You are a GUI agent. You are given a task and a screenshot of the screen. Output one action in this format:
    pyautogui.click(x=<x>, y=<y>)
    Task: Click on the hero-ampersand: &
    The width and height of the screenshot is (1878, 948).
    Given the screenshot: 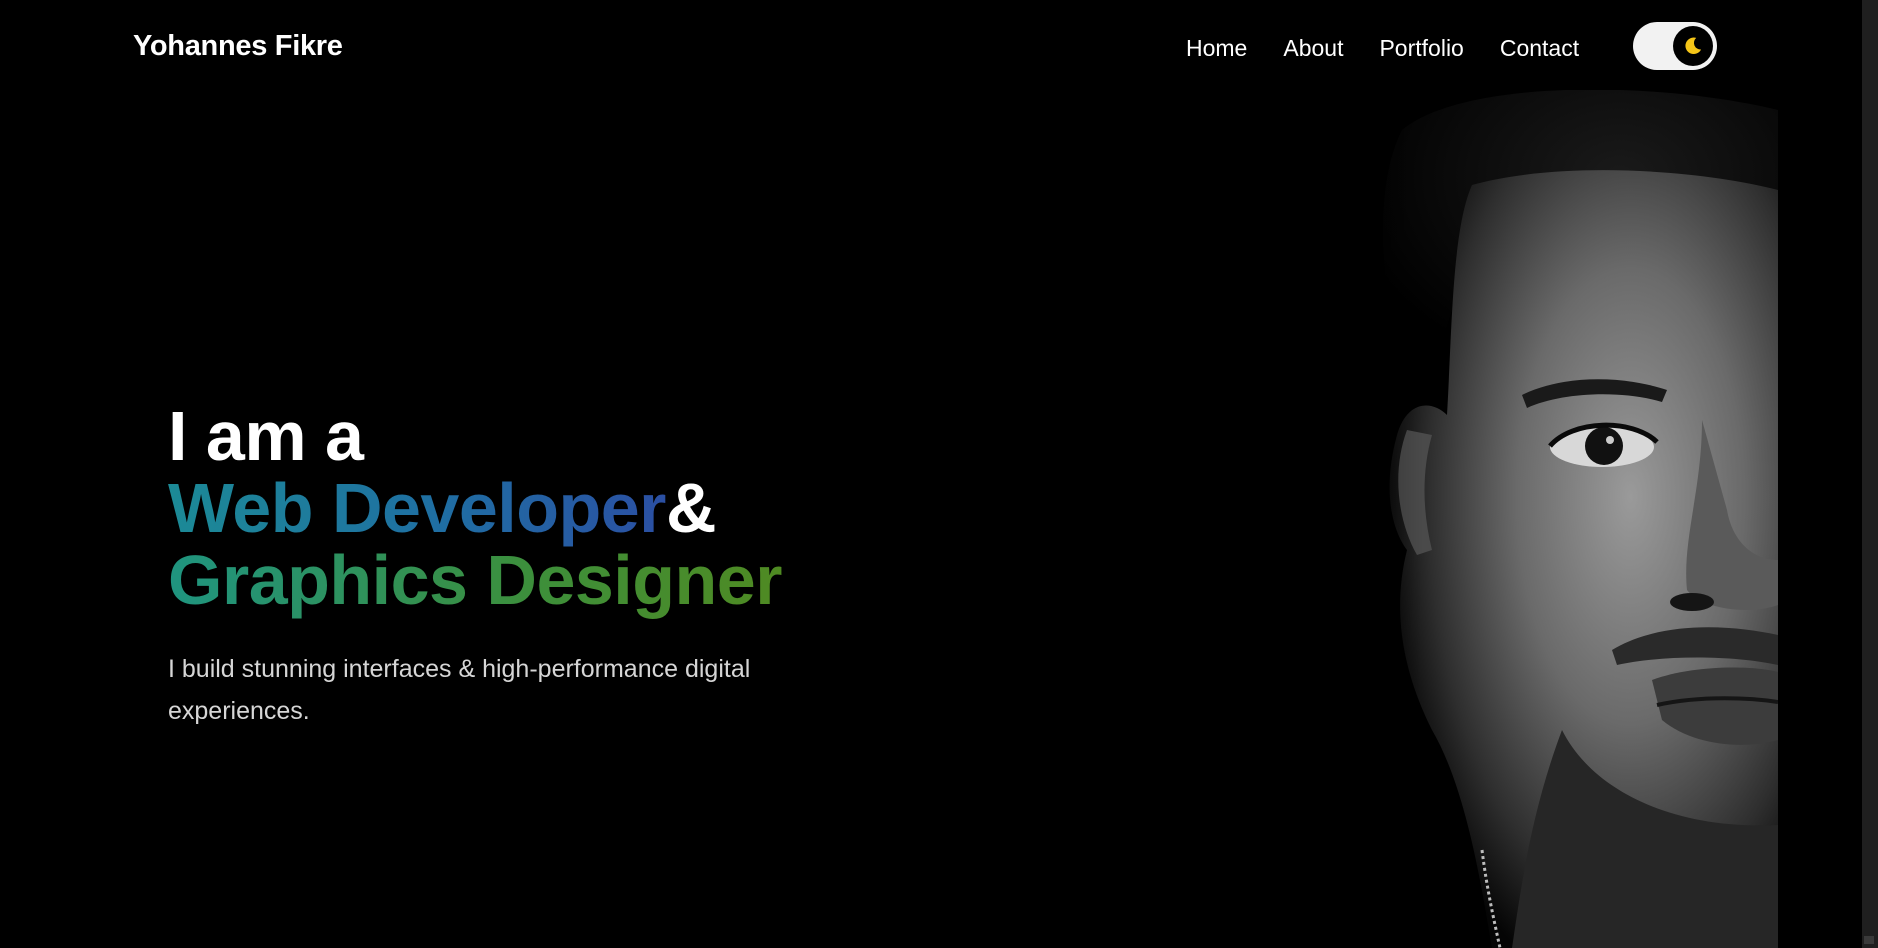 What is the action you would take?
    pyautogui.click(x=691, y=508)
    